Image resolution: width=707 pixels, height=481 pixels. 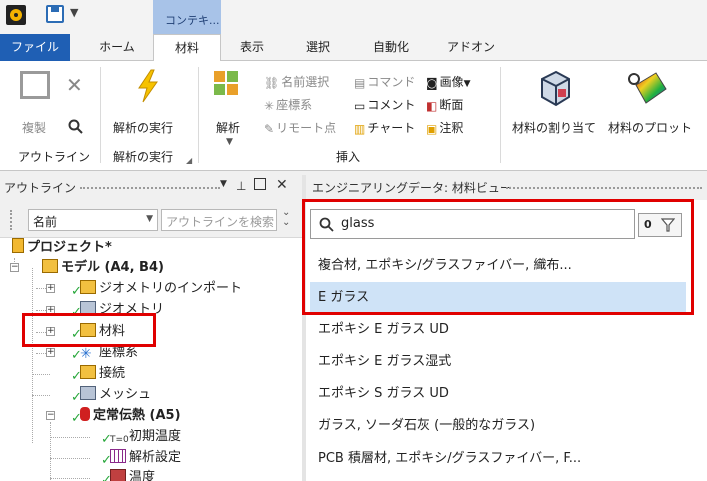 What do you see at coordinates (229, 142) in the screenshot?
I see `analysis-dropdown-icon: ▼` at bounding box center [229, 142].